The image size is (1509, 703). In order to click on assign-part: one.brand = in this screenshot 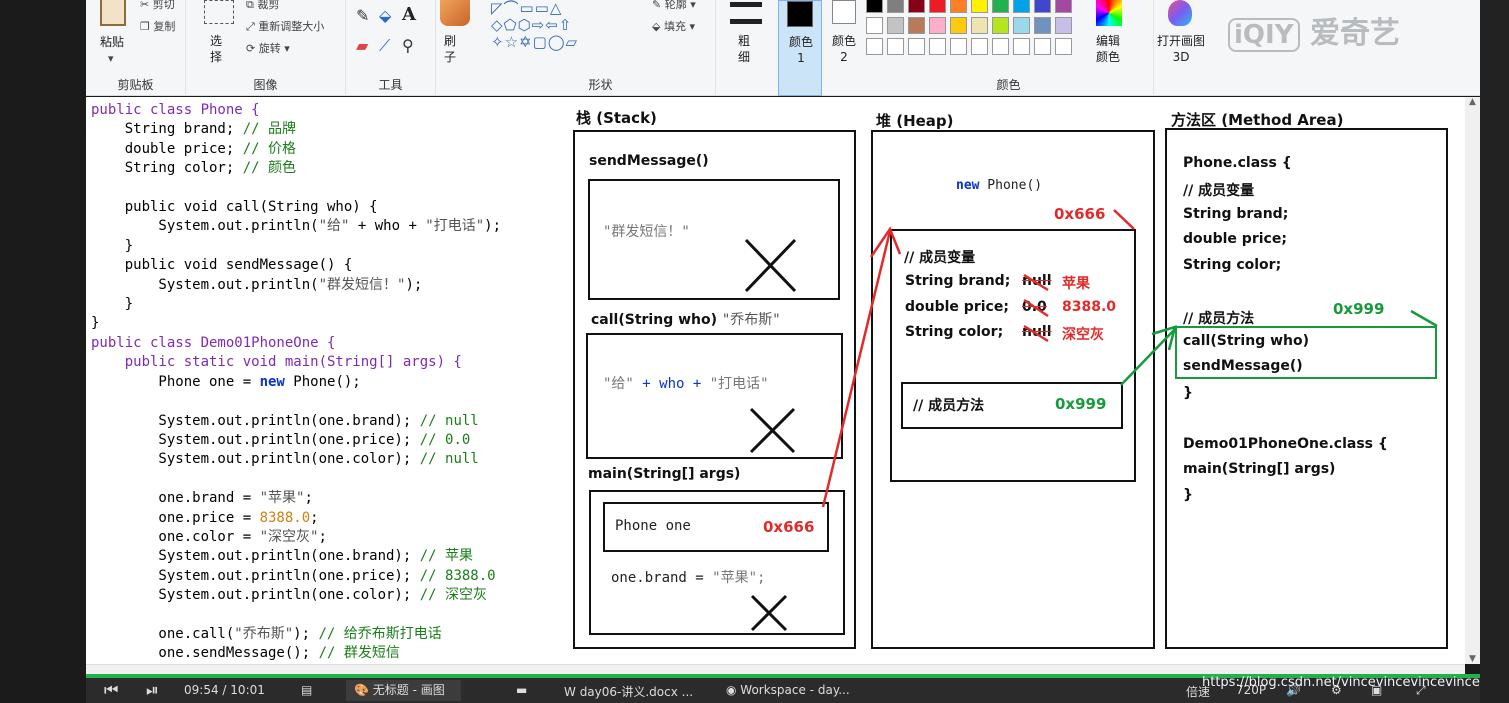, I will do `click(662, 578)`.